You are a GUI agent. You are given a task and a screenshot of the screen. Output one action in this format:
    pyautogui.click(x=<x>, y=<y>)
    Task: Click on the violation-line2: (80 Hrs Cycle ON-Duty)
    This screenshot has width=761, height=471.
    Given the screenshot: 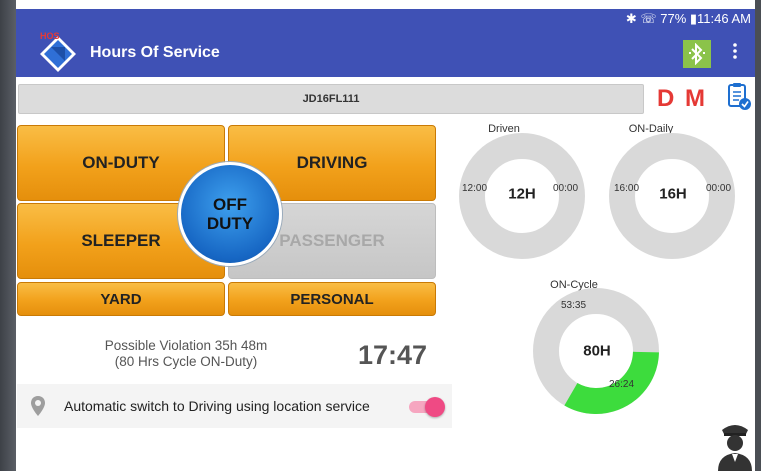 What is the action you would take?
    pyautogui.click(x=186, y=361)
    